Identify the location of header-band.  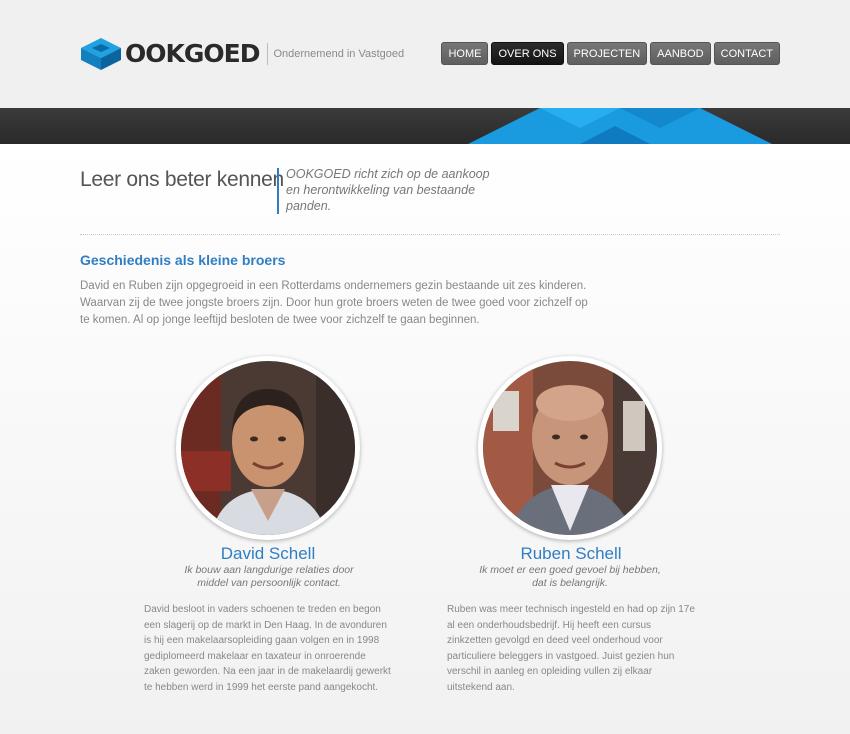
(425, 126).